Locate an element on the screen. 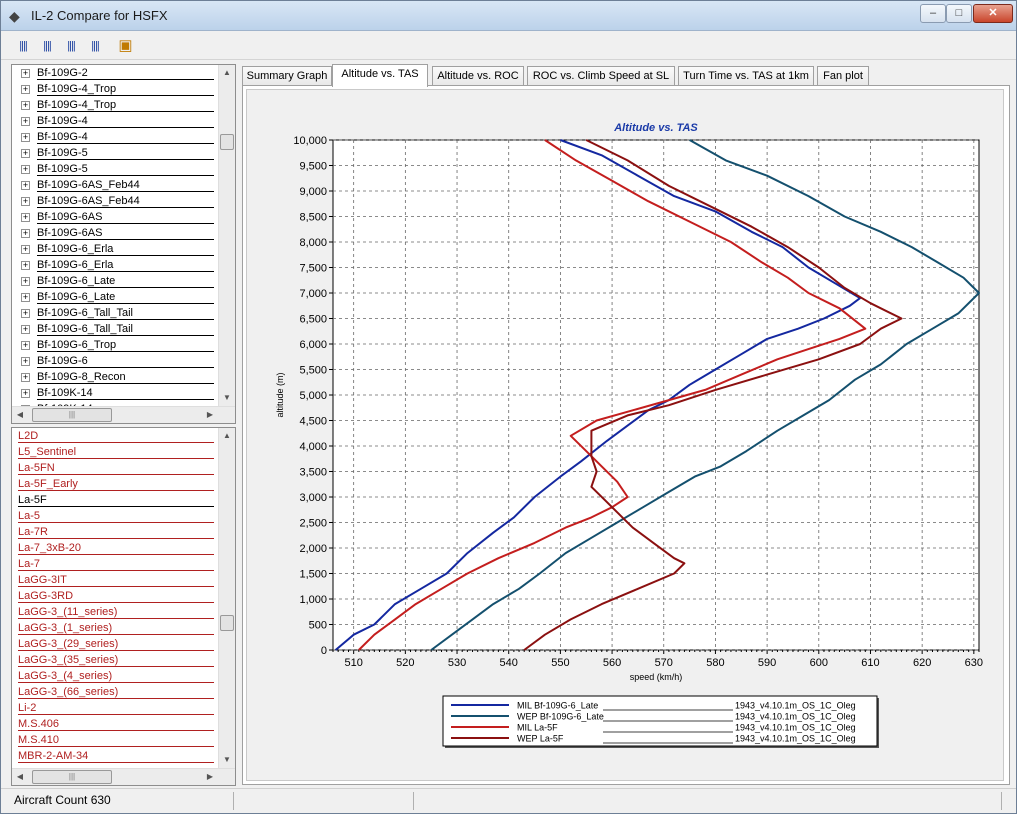 This screenshot has width=1017, height=814. maximize-button: □ is located at coordinates (959, 13).